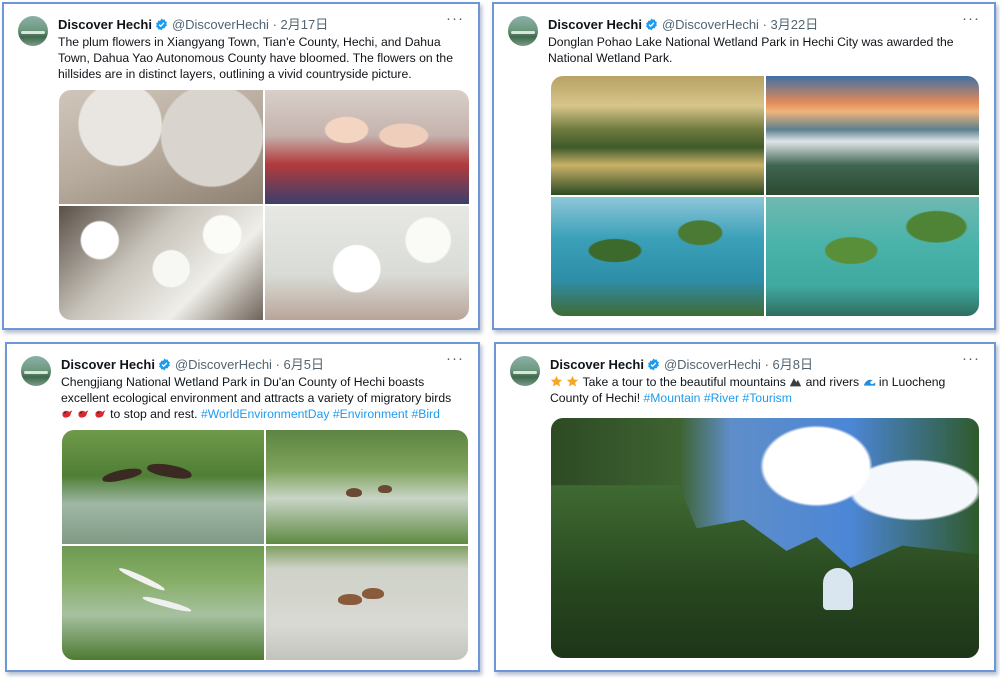 Image resolution: width=1000 pixels, height=678 pixels. I want to click on tweet-date: 6月8日, so click(793, 364).